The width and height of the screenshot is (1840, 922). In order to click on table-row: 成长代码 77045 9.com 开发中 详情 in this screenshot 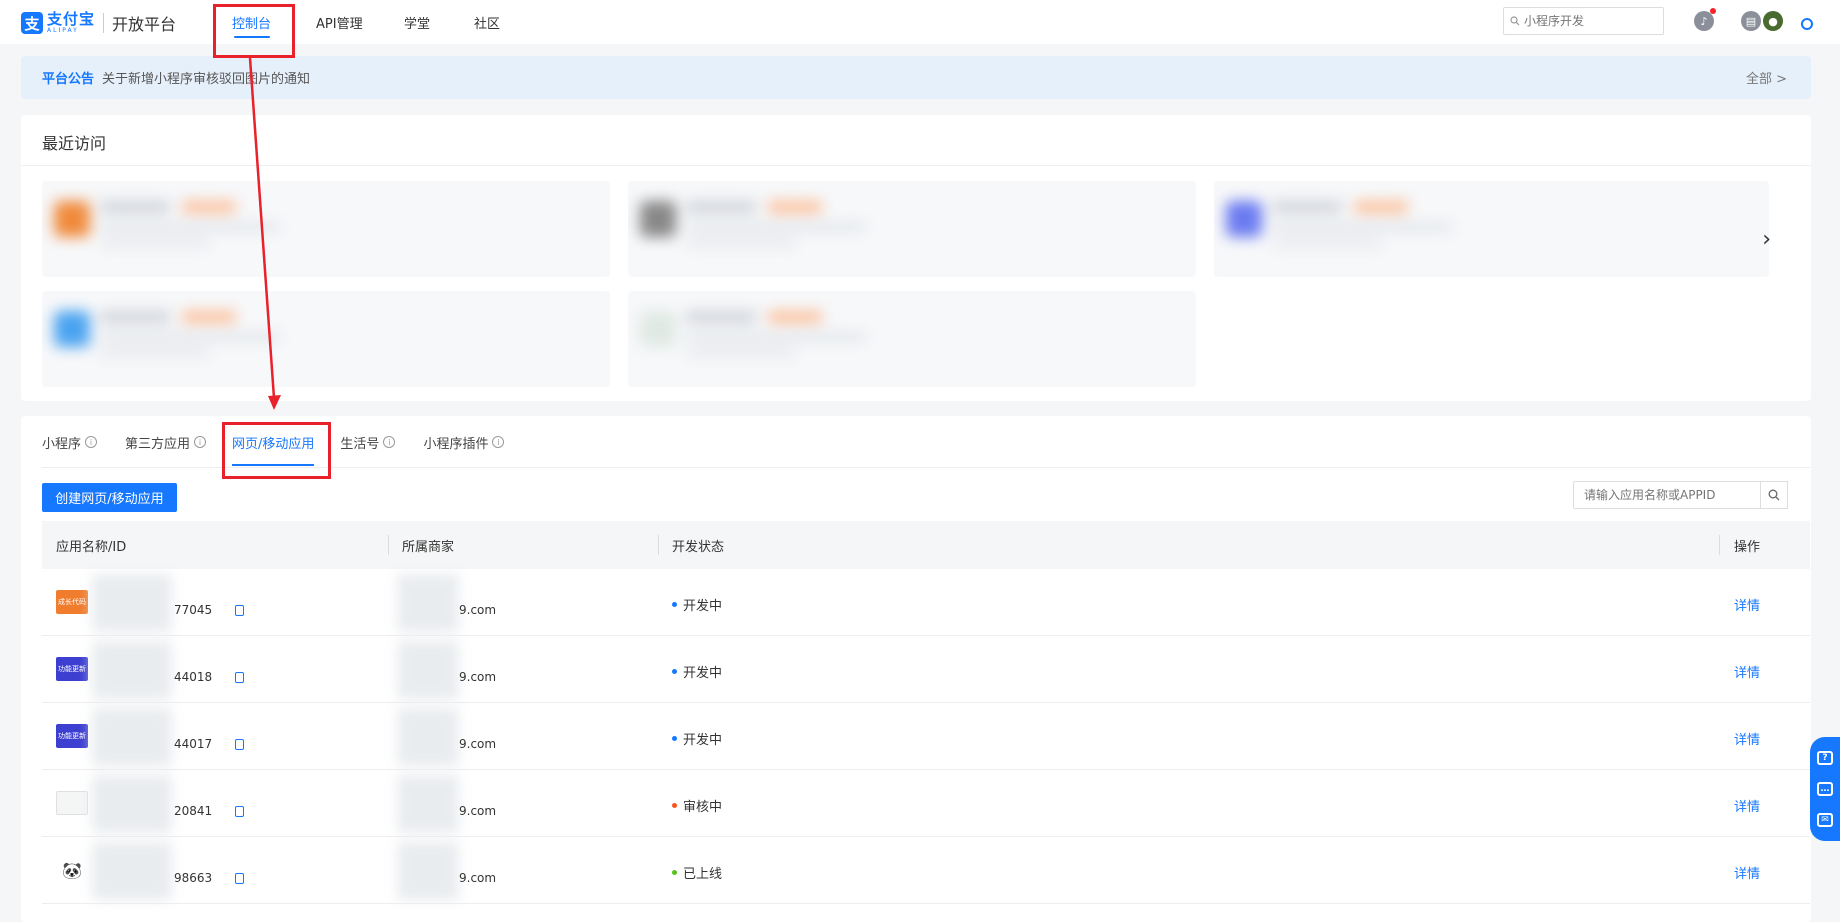, I will do `click(926, 602)`.